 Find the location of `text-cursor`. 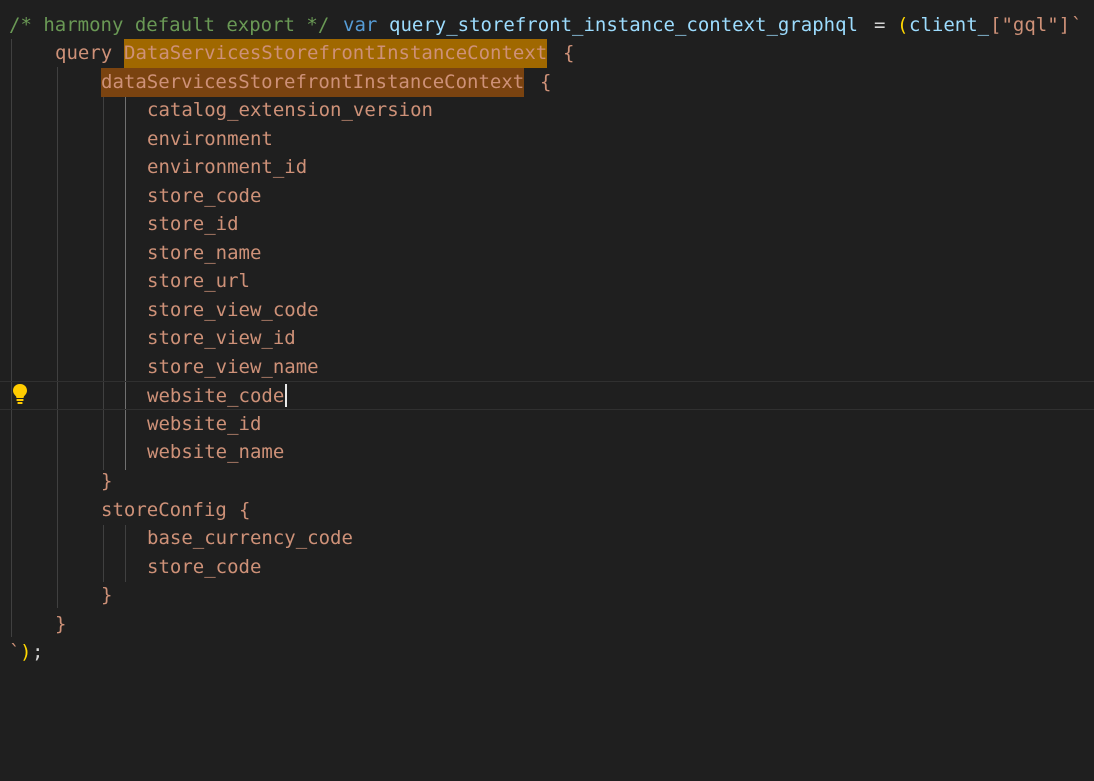

text-cursor is located at coordinates (286, 395).